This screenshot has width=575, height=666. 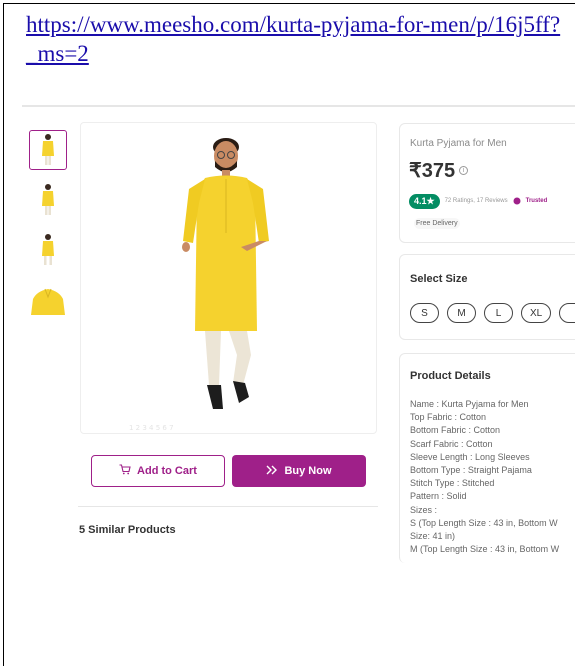 I want to click on product-price: ₹375 i, so click(x=439, y=170).